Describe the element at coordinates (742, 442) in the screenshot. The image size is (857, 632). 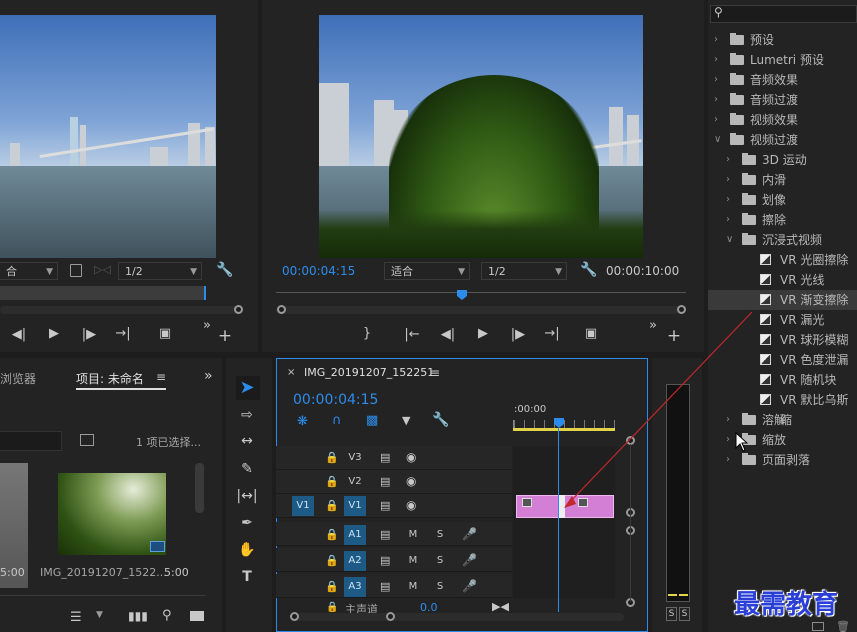
I see `mouse-cursor-icon` at that location.